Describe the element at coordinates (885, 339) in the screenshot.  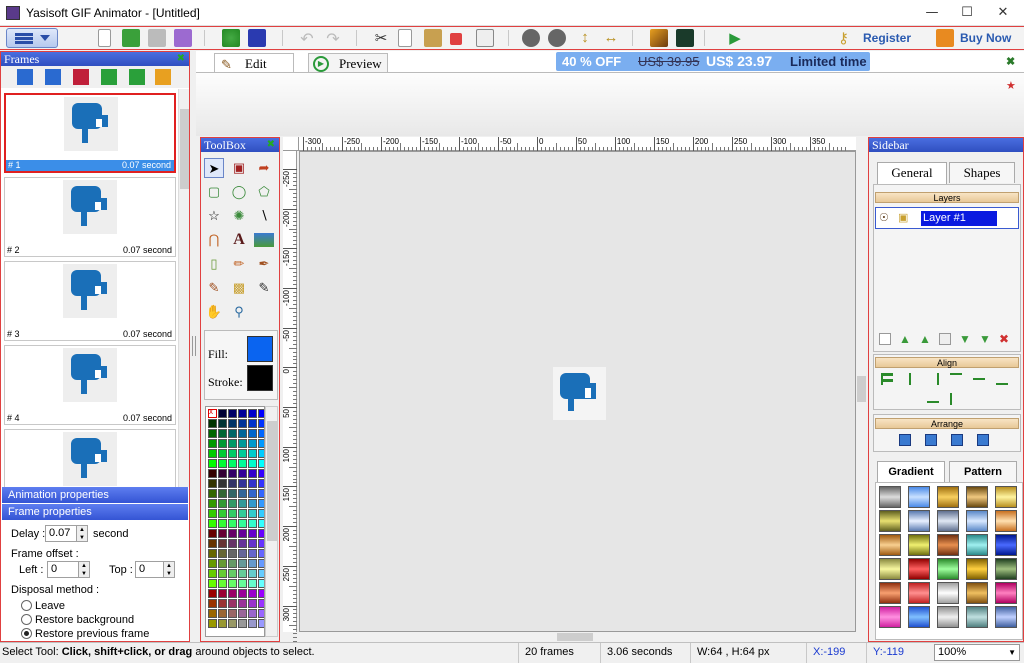
I see `new-layer-icon` at that location.